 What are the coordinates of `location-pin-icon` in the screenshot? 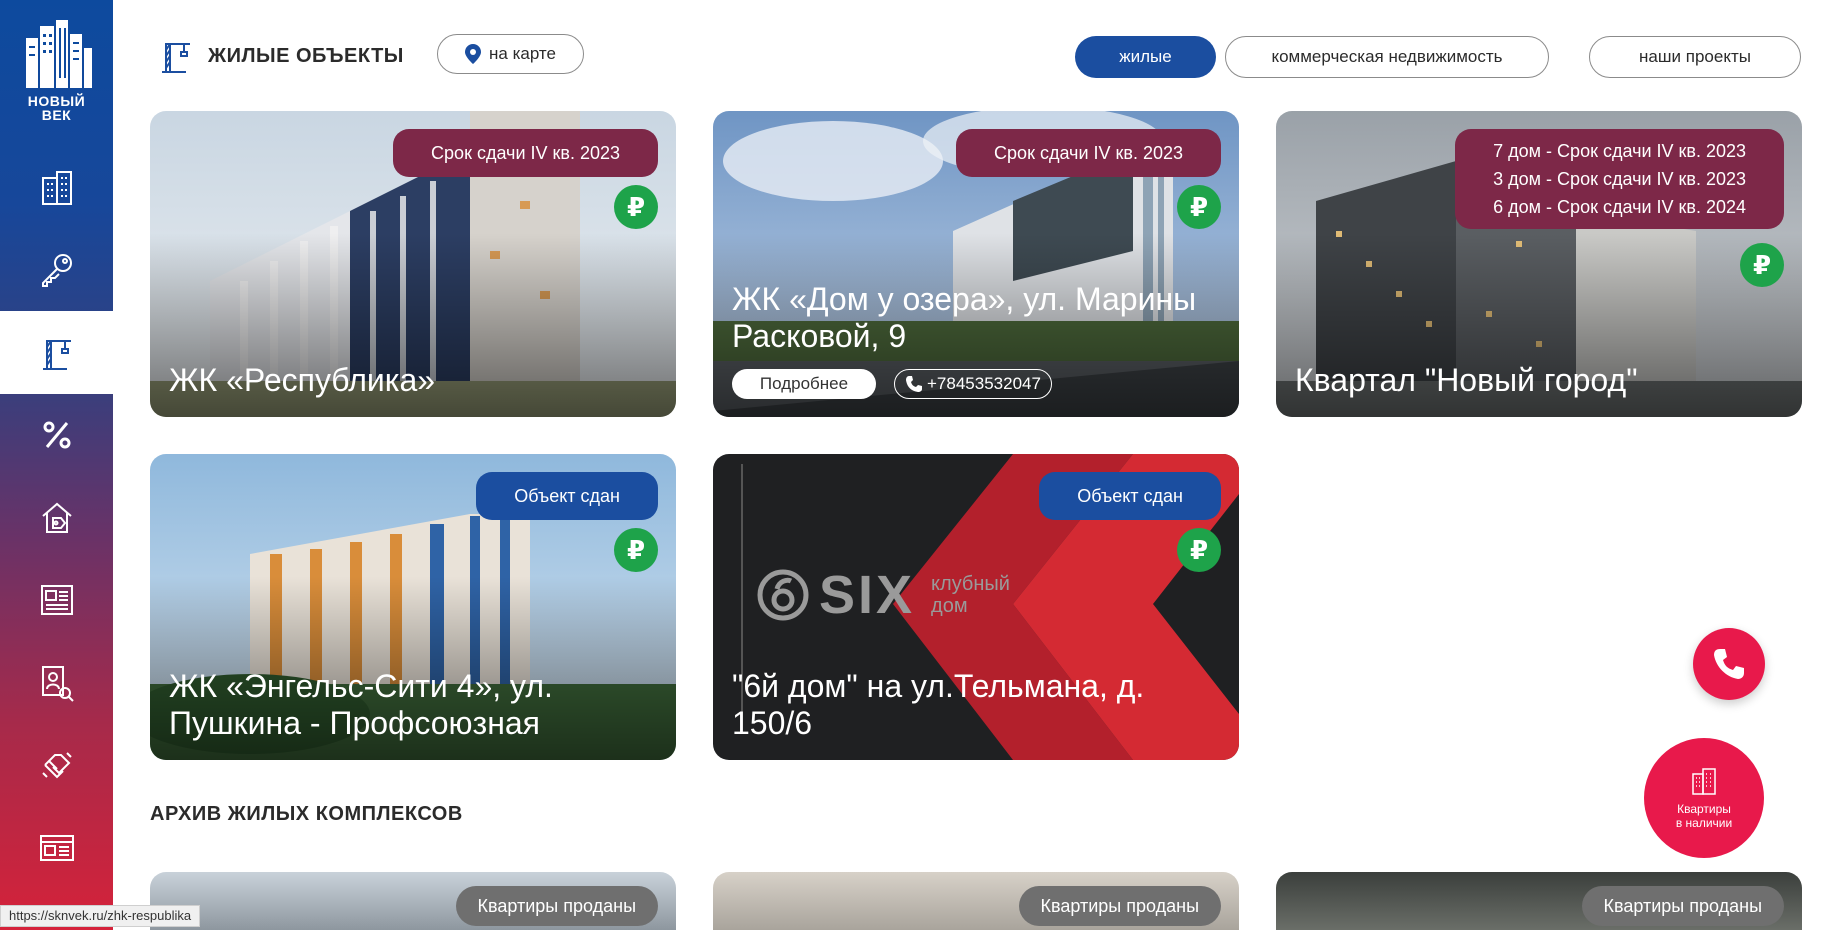 It's located at (473, 54).